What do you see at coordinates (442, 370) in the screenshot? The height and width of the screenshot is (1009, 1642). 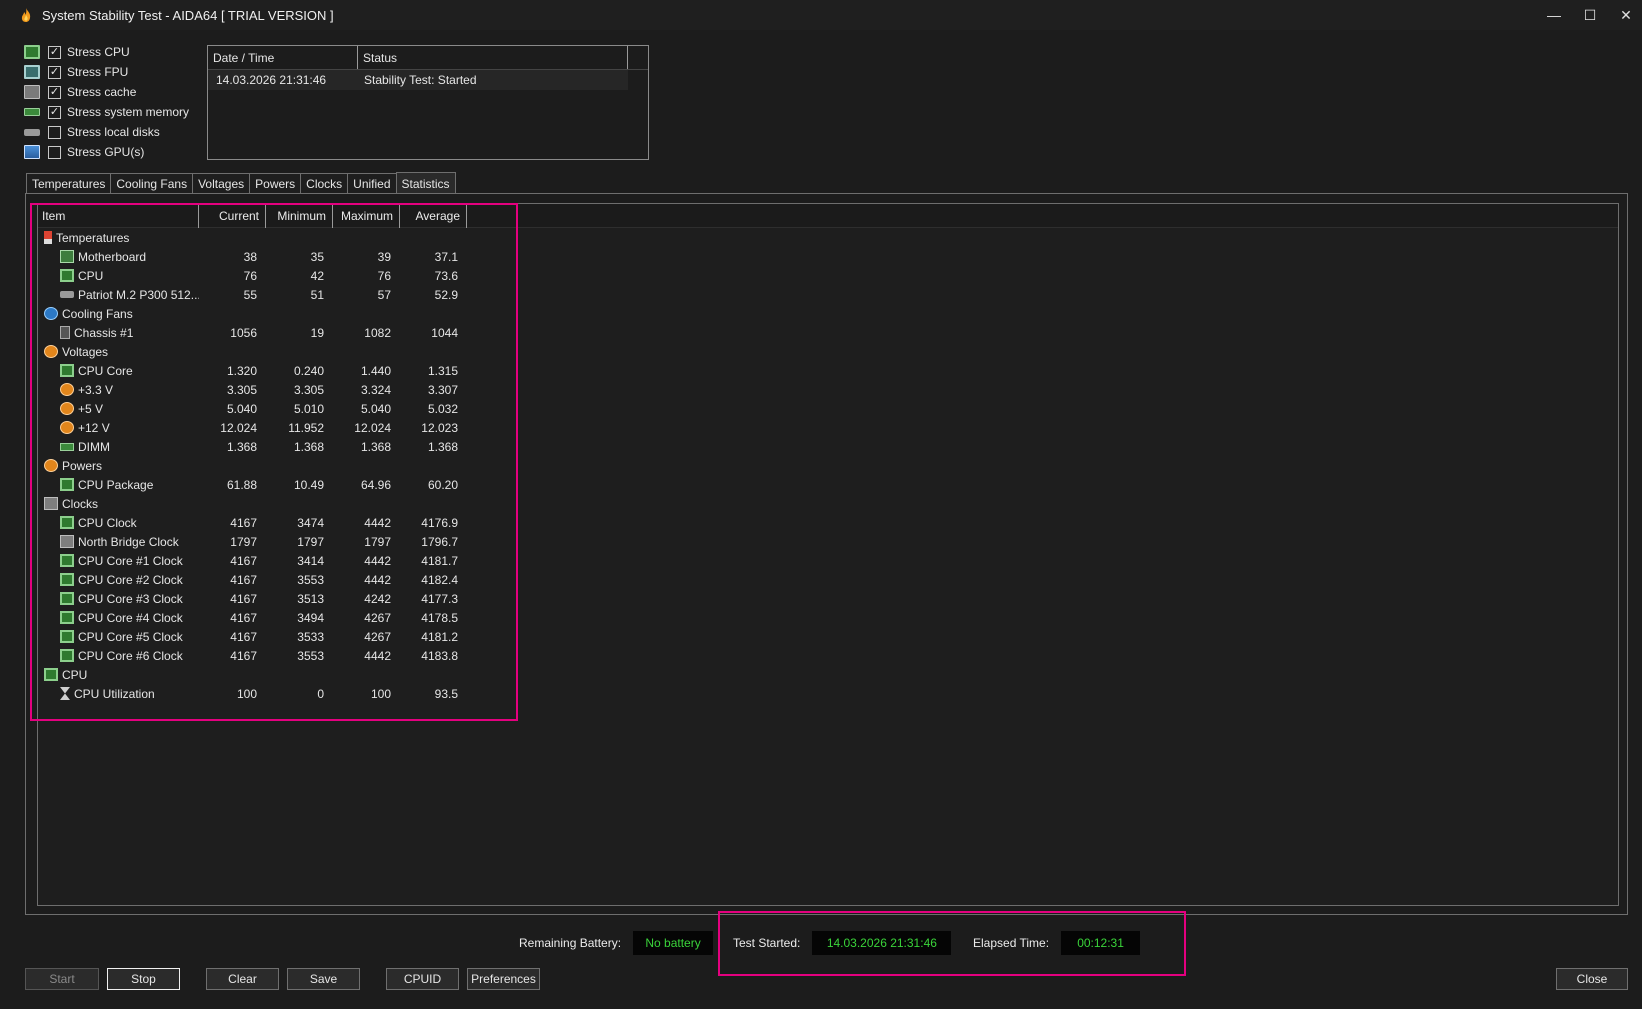 I see `average-value: 1.315` at bounding box center [442, 370].